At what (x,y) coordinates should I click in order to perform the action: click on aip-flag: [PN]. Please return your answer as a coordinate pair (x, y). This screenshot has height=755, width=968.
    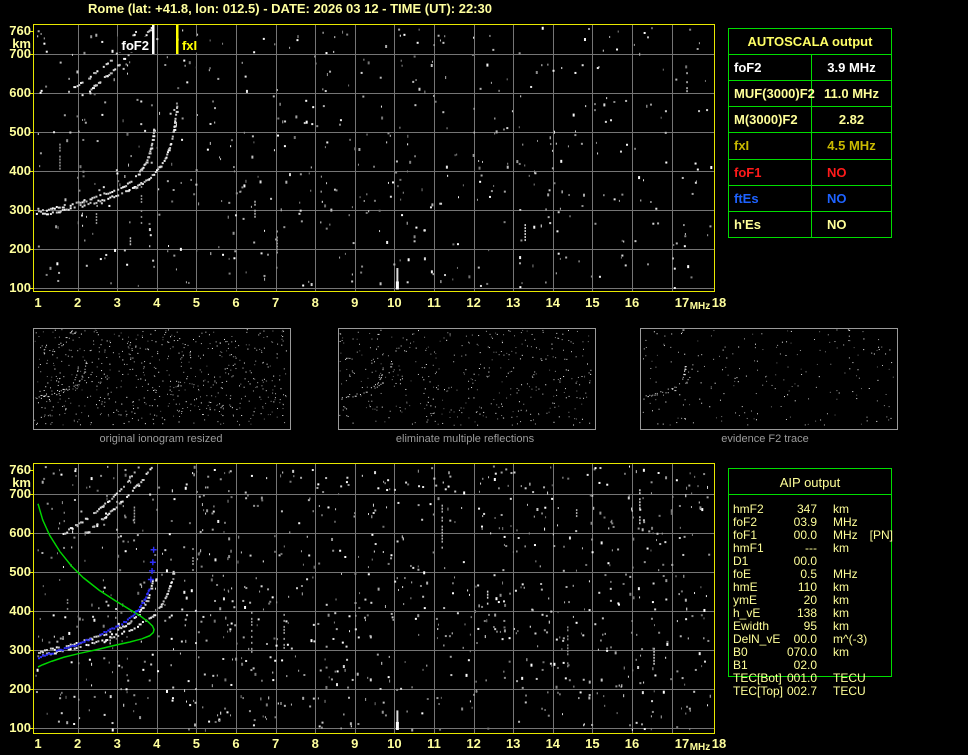
    Looking at the image, I should click on (881, 535).